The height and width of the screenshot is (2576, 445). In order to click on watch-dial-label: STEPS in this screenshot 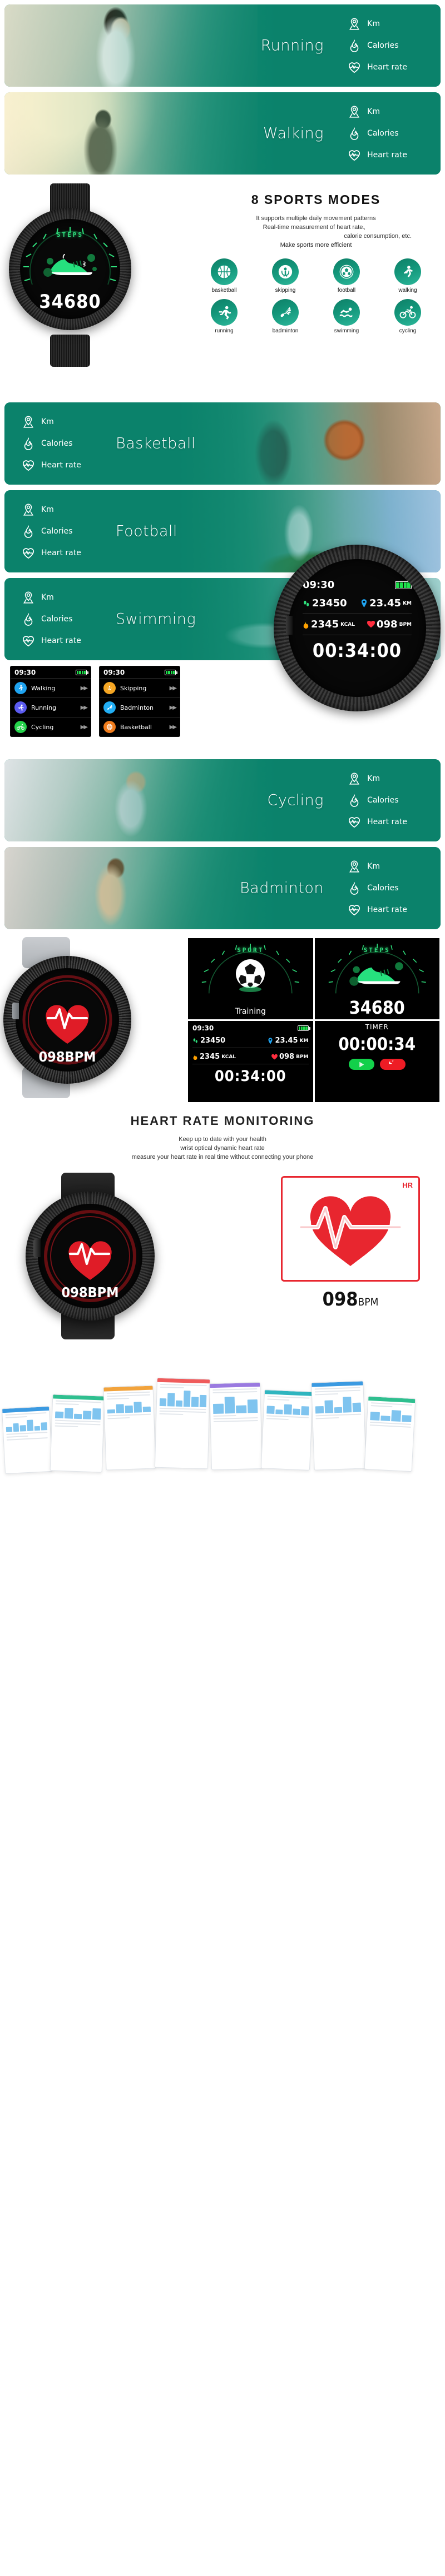, I will do `click(70, 234)`.